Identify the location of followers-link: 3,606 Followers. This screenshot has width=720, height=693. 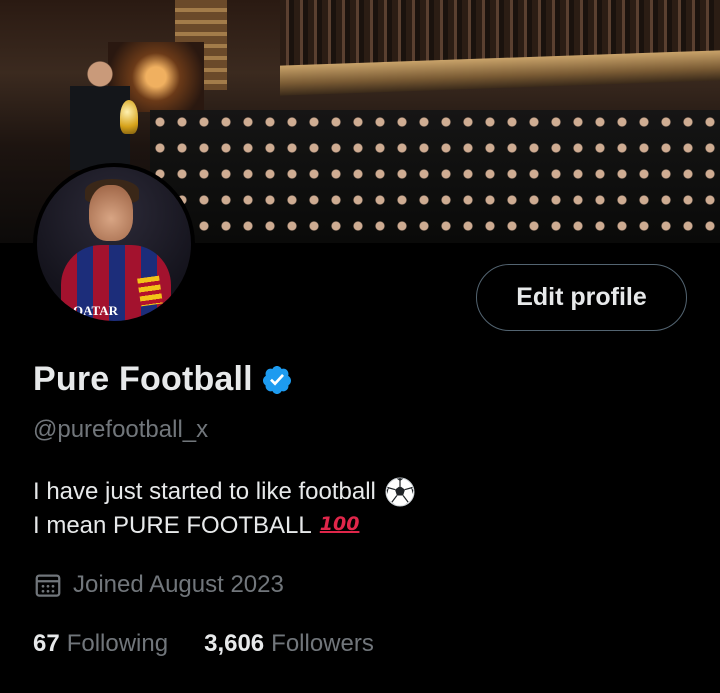
(289, 644).